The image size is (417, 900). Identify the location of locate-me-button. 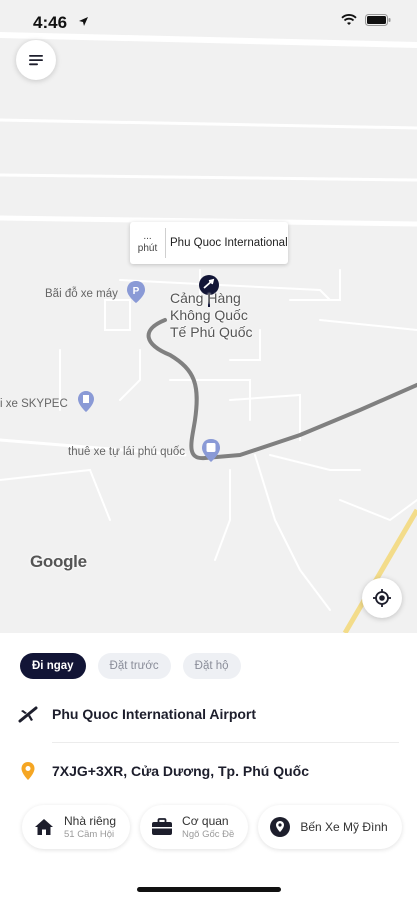
(382, 598).